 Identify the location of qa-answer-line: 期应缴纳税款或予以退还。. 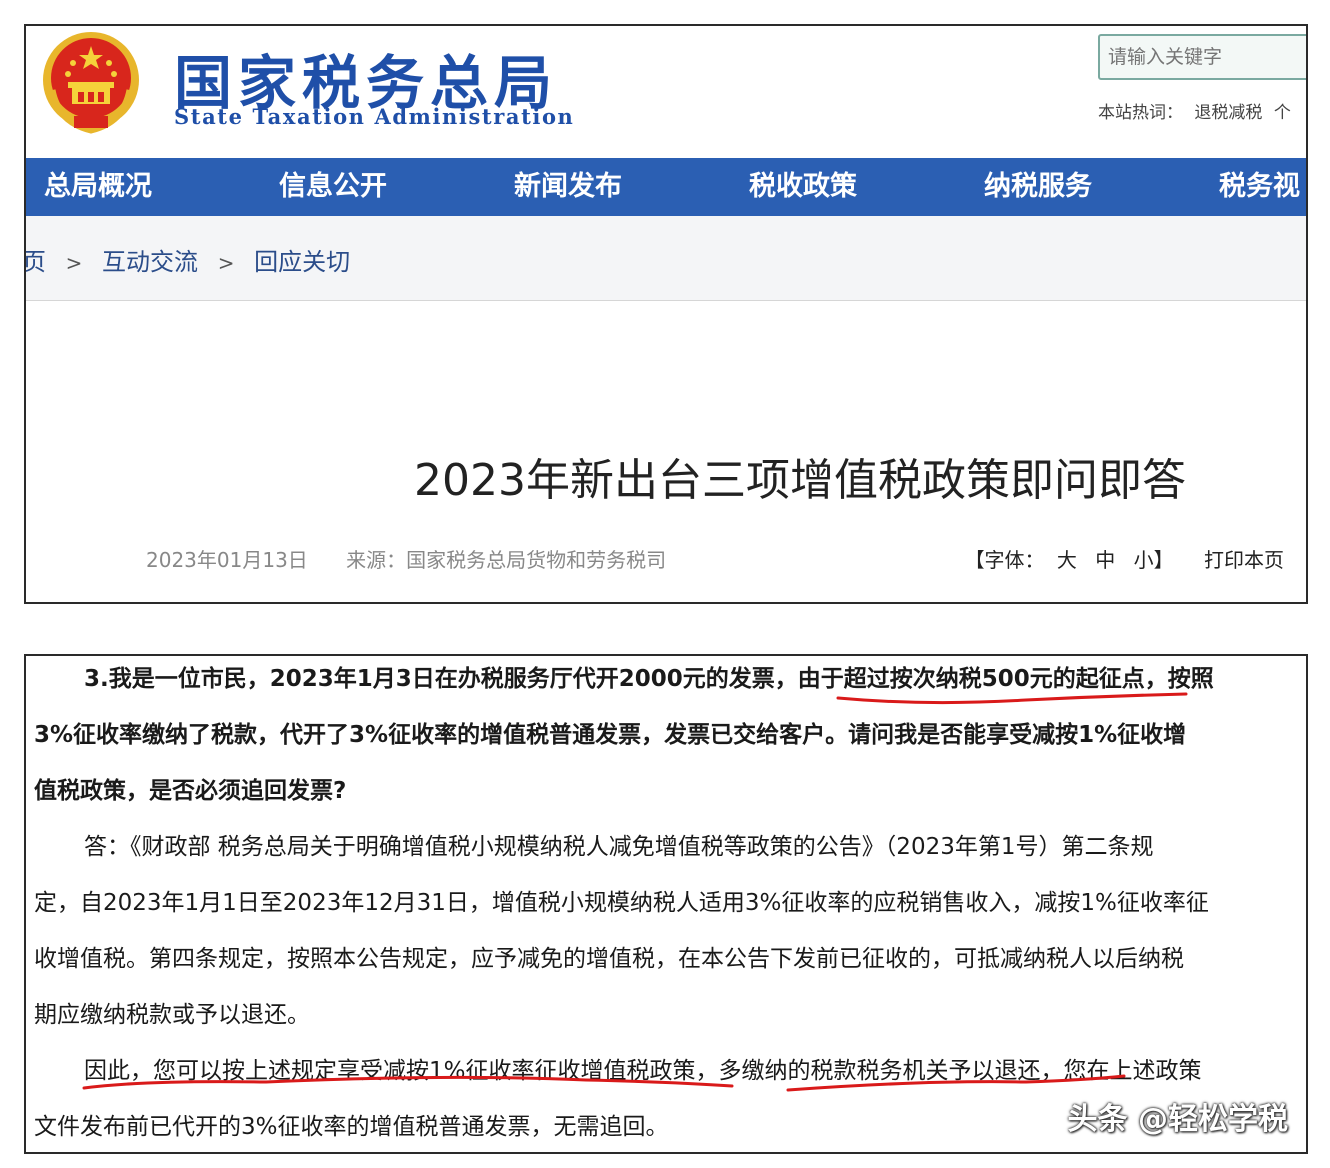
(172, 1015).